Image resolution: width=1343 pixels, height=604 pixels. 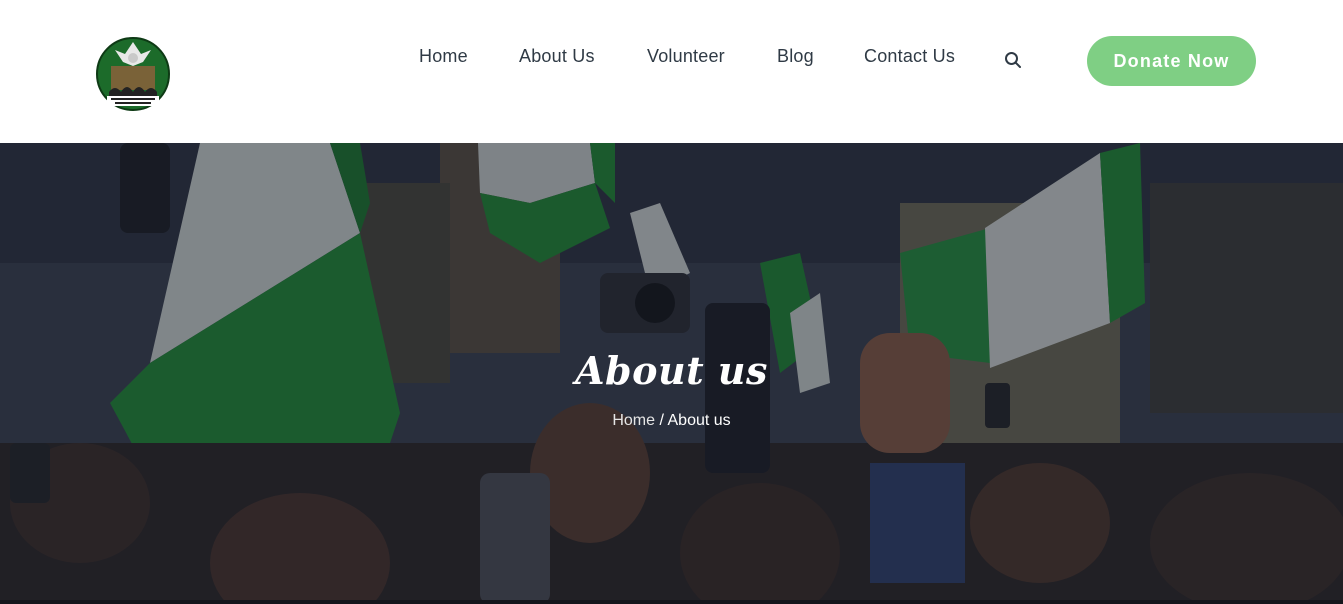 I want to click on breadcrumb: Home / About us, so click(x=671, y=421).